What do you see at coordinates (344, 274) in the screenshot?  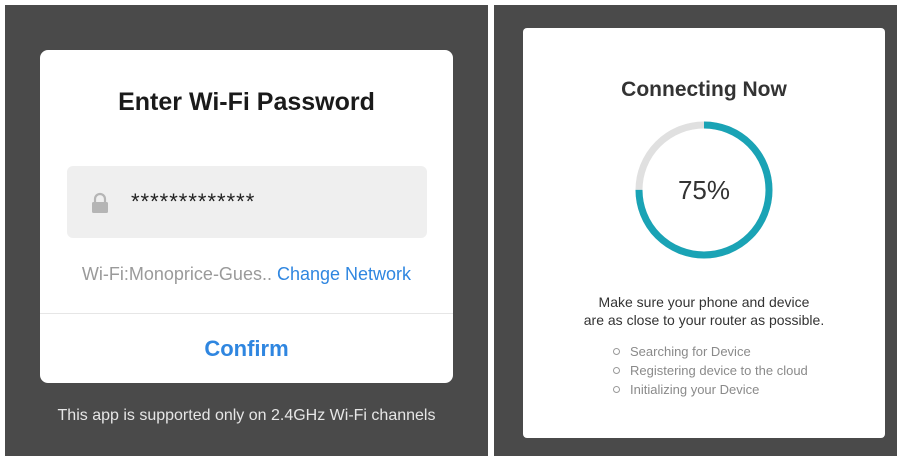 I see `change-network-link: Change Network` at bounding box center [344, 274].